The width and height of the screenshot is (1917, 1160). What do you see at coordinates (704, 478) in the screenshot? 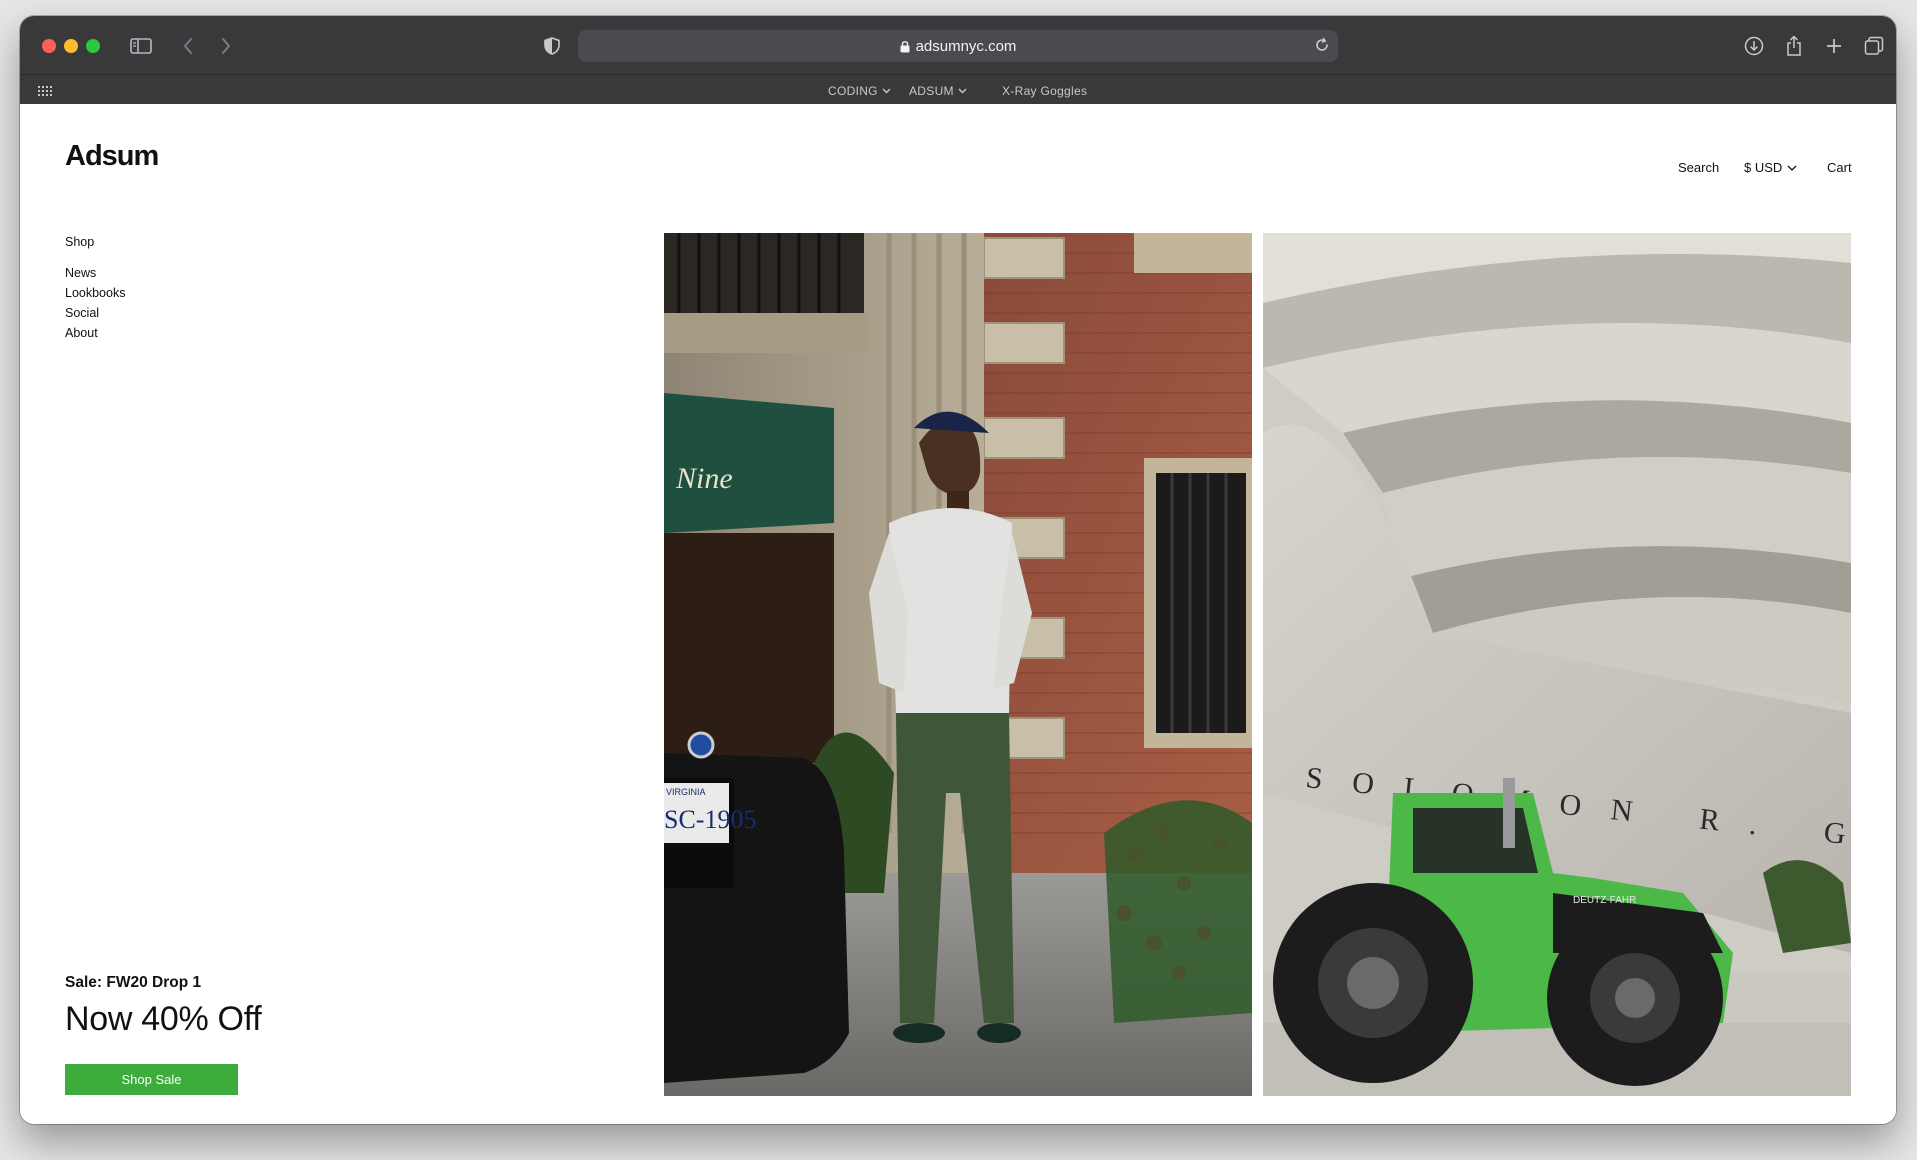
I see `awning-text: Nine` at bounding box center [704, 478].